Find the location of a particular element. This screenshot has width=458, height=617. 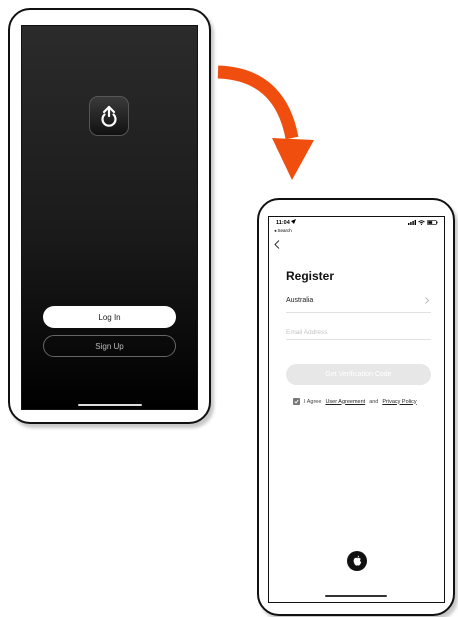

apple-signin-button is located at coordinates (357, 561).